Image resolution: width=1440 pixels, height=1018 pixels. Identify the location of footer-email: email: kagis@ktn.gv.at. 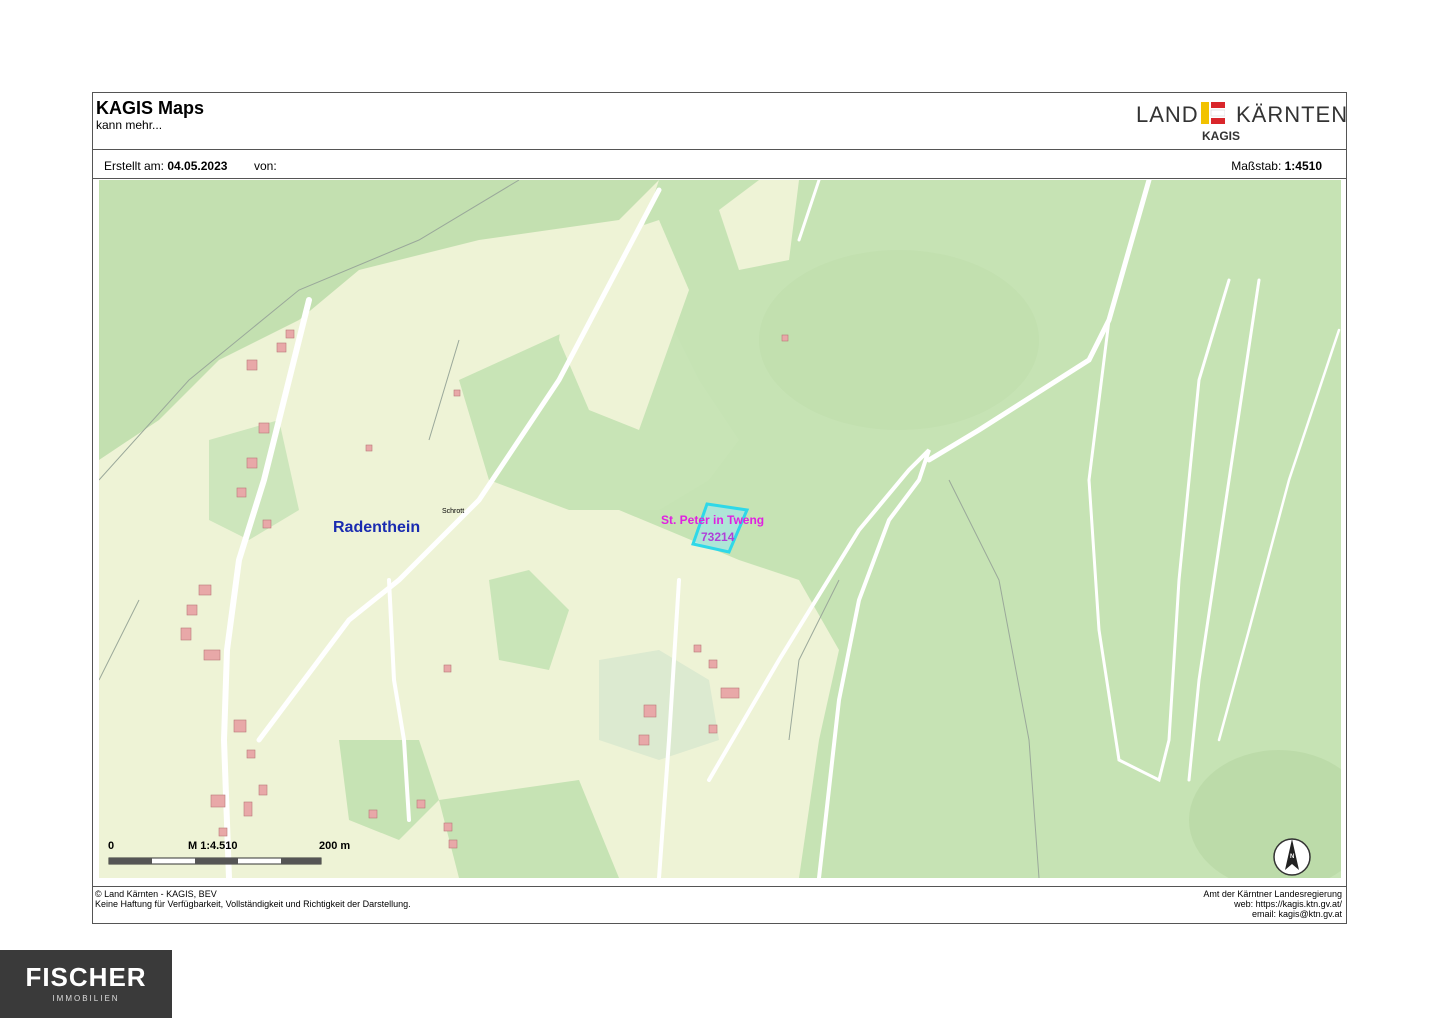
(1272, 914).